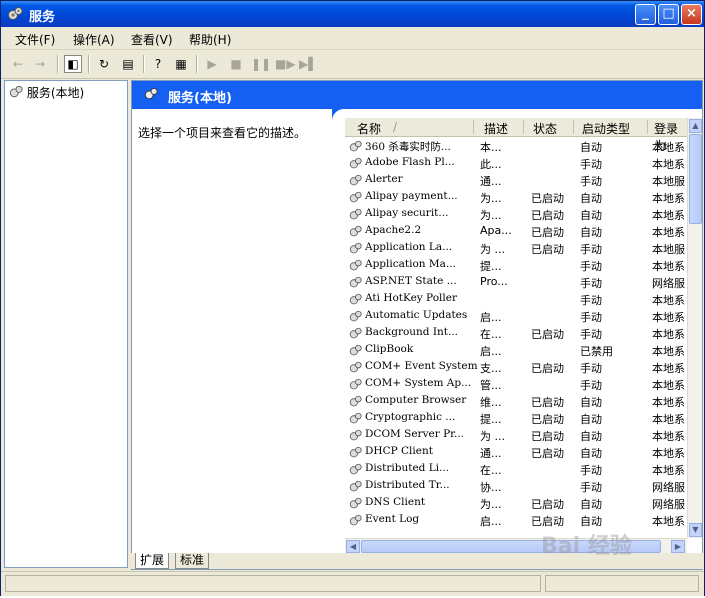 The image size is (705, 598). What do you see at coordinates (261, 64) in the screenshot?
I see `pause-service-icon: ❚❚` at bounding box center [261, 64].